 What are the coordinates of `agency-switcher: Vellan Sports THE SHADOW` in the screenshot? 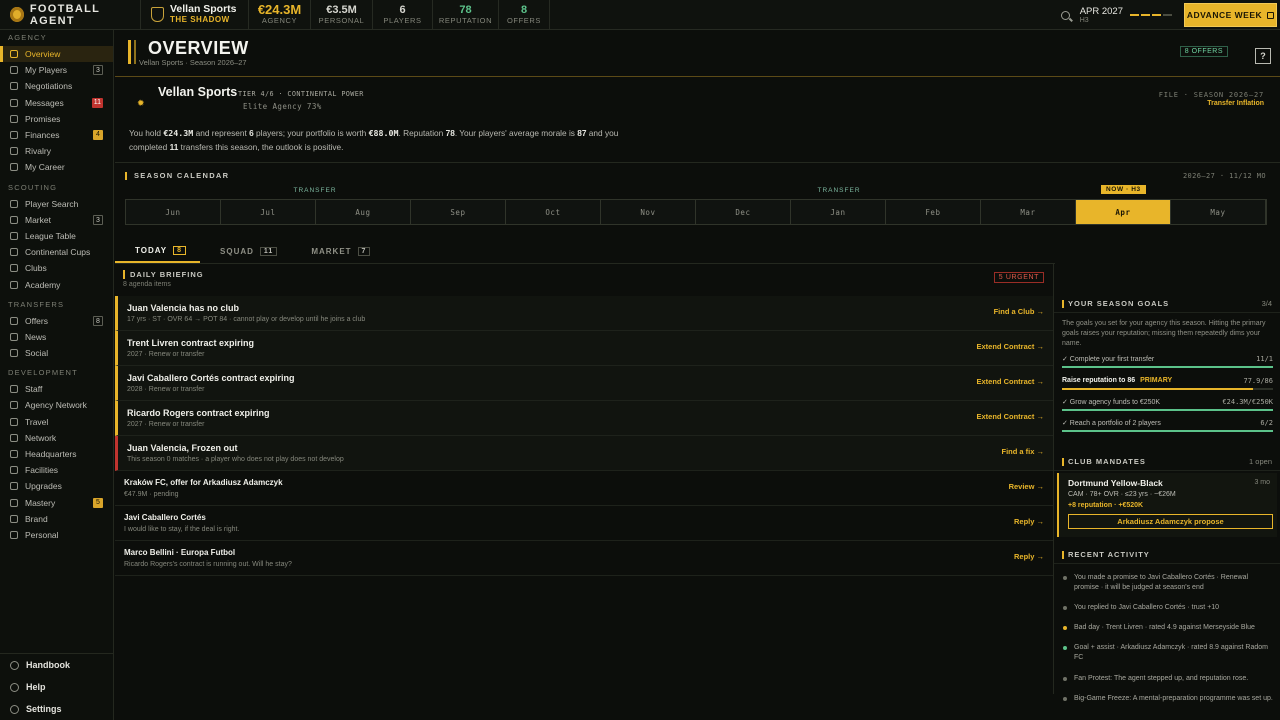 It's located at (194, 15).